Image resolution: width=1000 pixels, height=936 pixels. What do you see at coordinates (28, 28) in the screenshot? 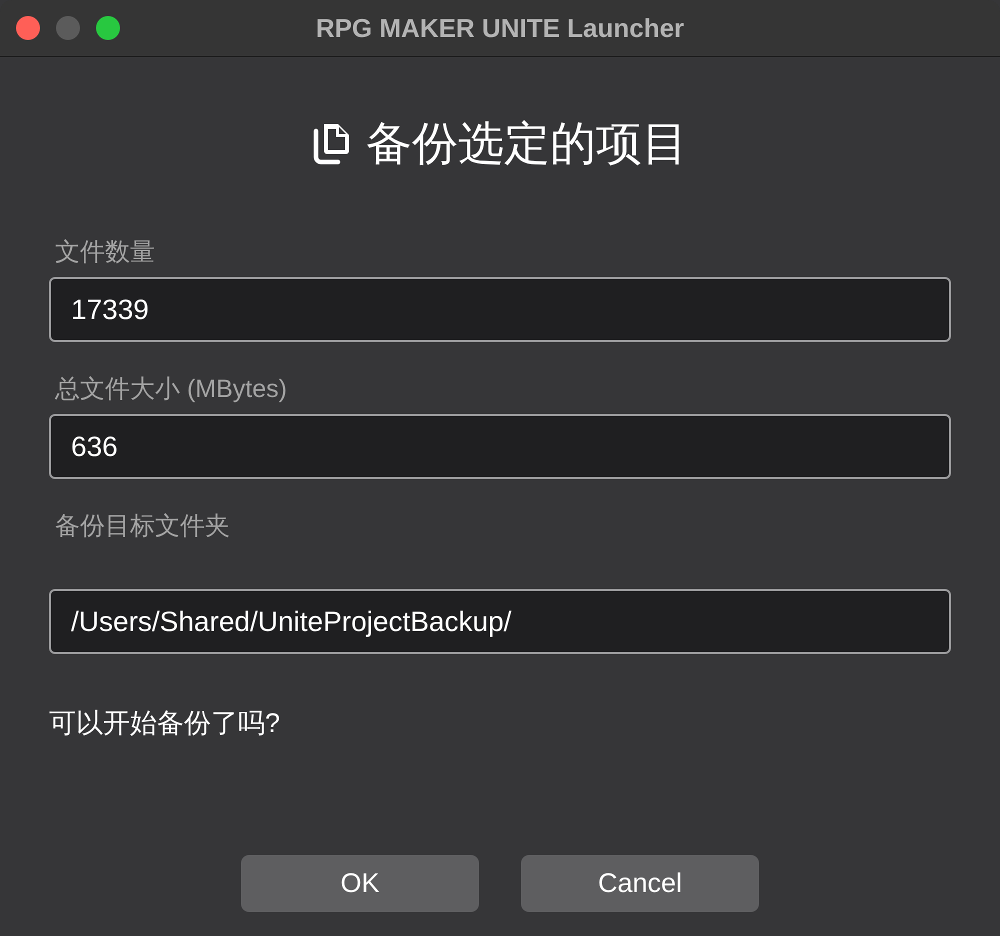
I see `close-icon` at bounding box center [28, 28].